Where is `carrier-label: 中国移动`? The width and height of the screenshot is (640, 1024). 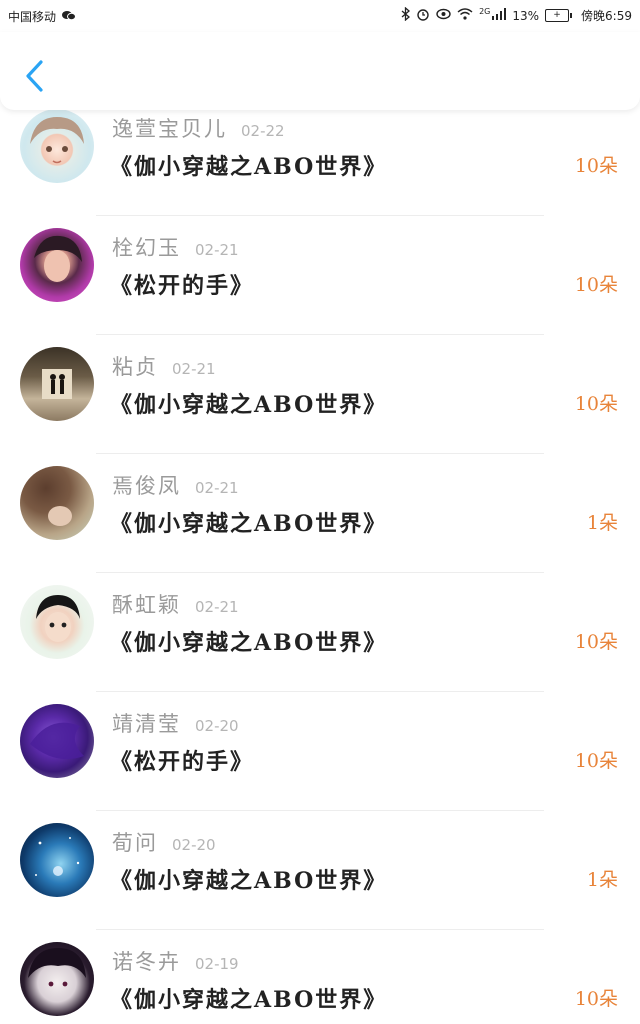 carrier-label: 中国移动 is located at coordinates (32, 17).